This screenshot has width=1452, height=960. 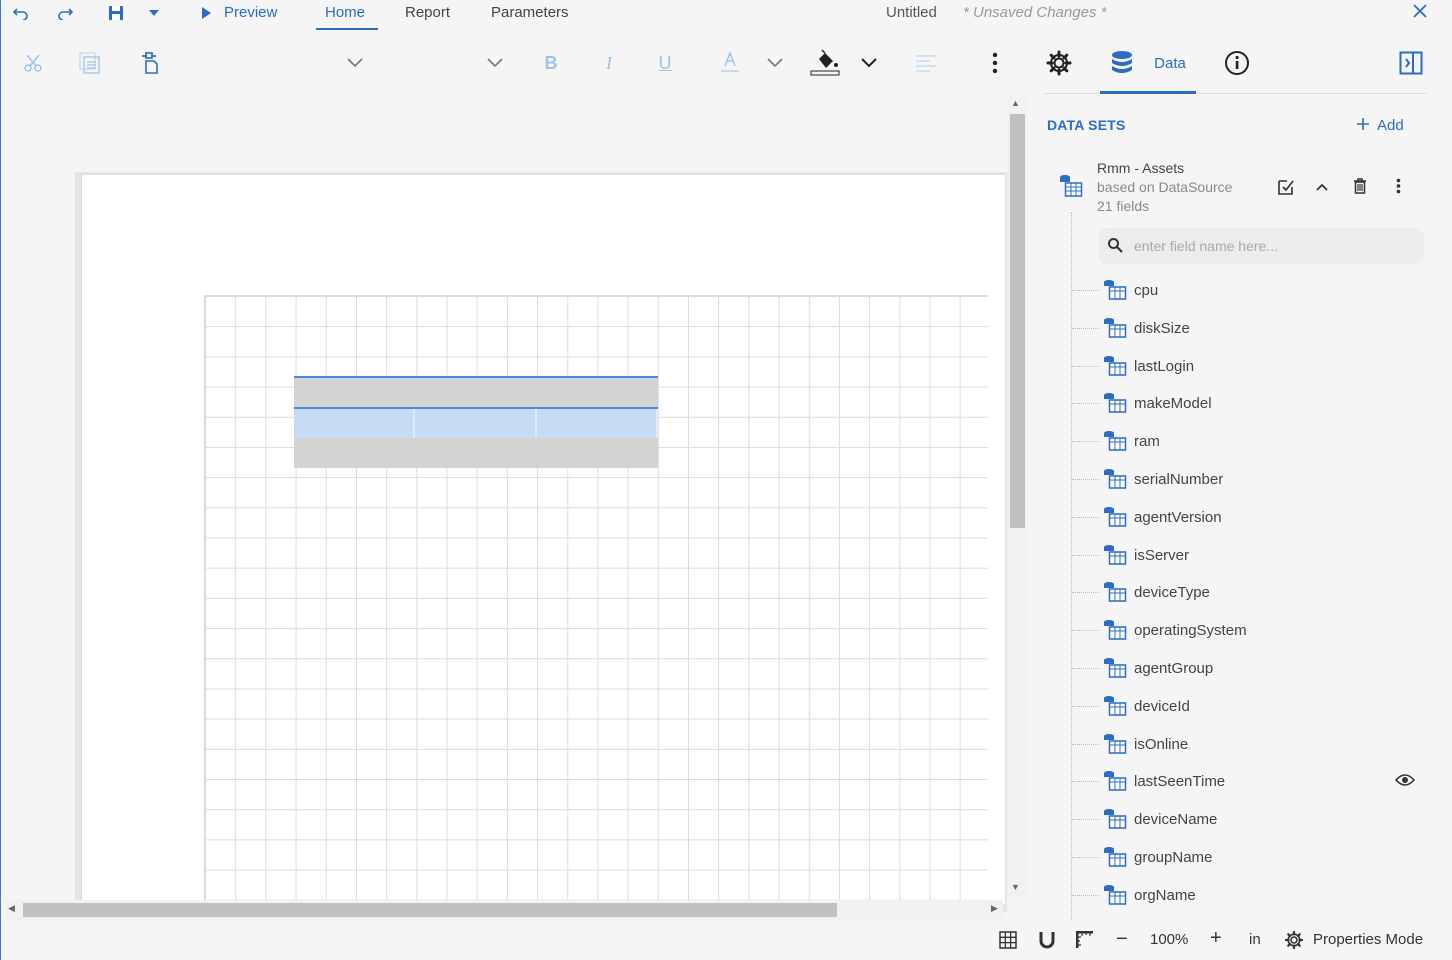 I want to click on save-icon, so click(x=116, y=13).